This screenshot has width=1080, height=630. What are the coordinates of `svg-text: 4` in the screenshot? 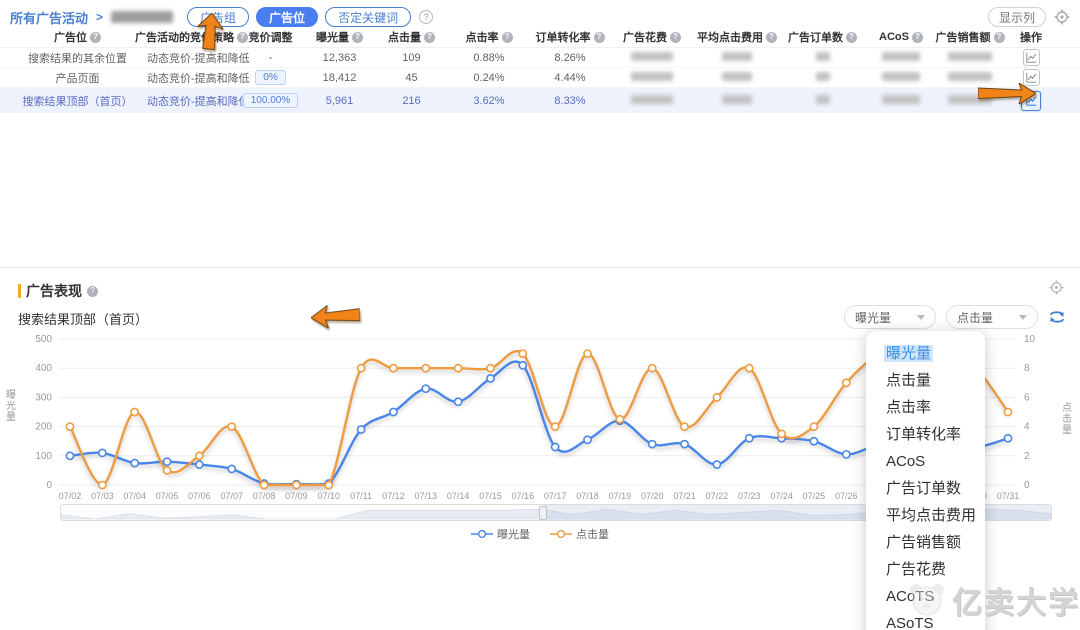 It's located at (1027, 427).